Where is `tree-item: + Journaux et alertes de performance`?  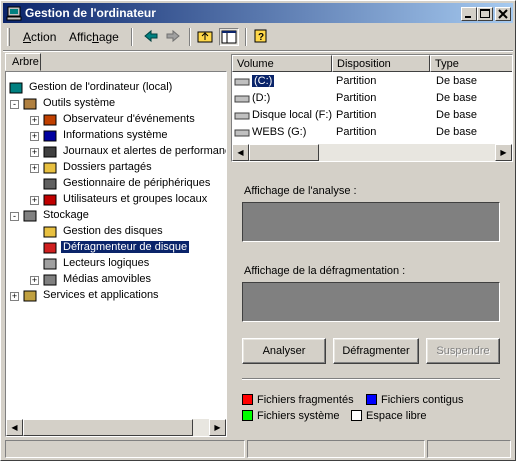 tree-item: + Journaux et alertes de performance is located at coordinates (116, 152).